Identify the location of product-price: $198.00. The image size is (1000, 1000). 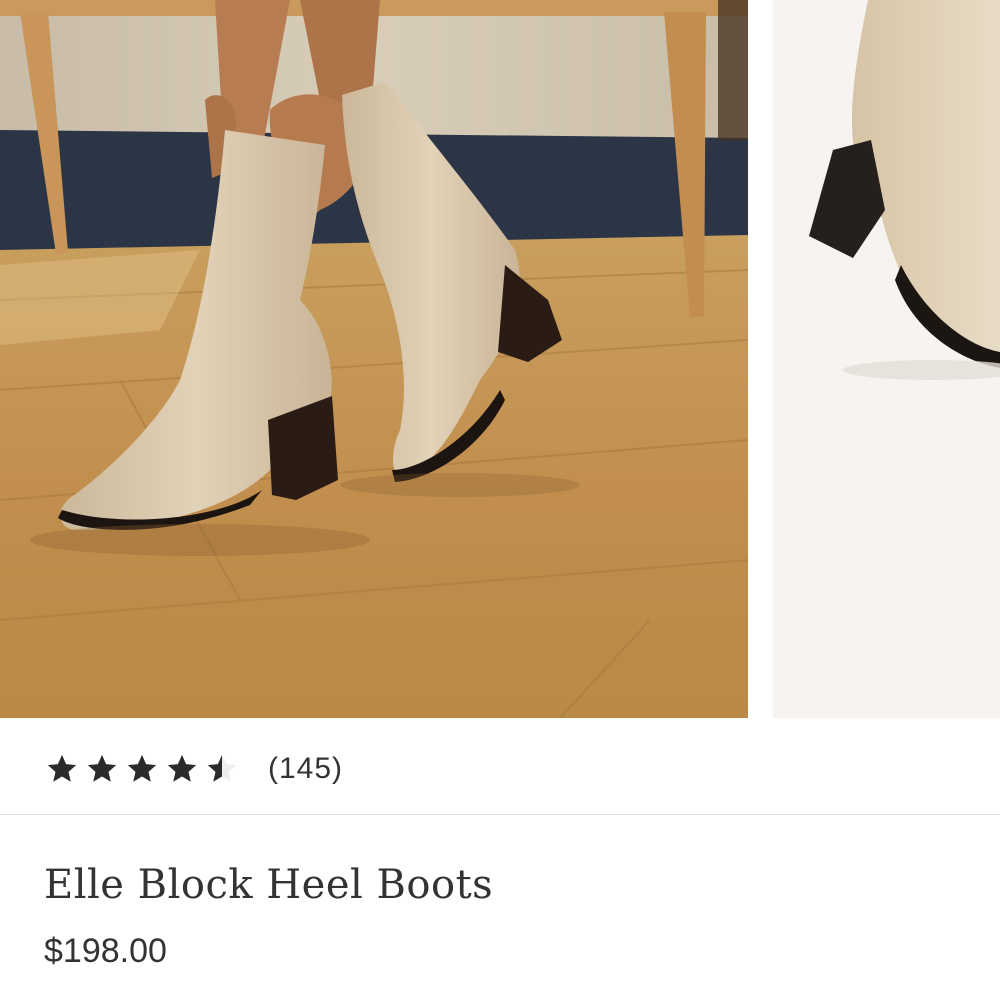
(105, 951).